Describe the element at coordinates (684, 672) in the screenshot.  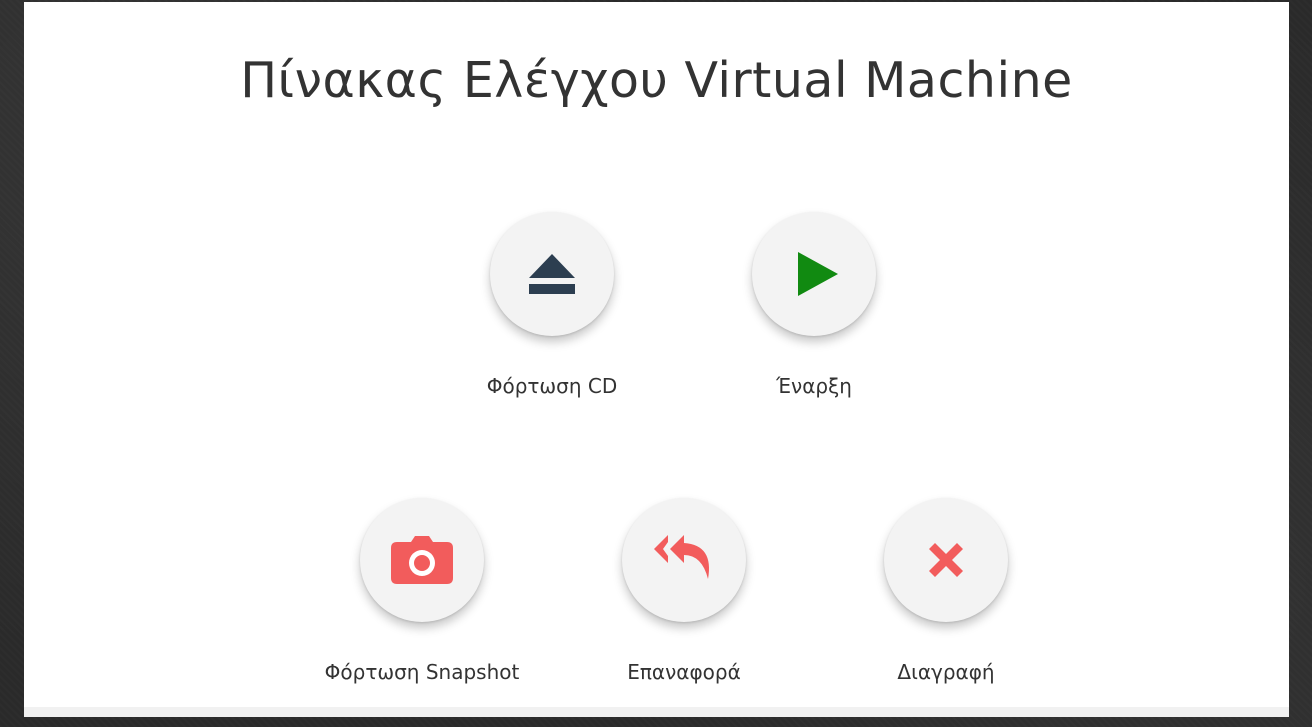
I see `restore-label: Επαναφορά` at that location.